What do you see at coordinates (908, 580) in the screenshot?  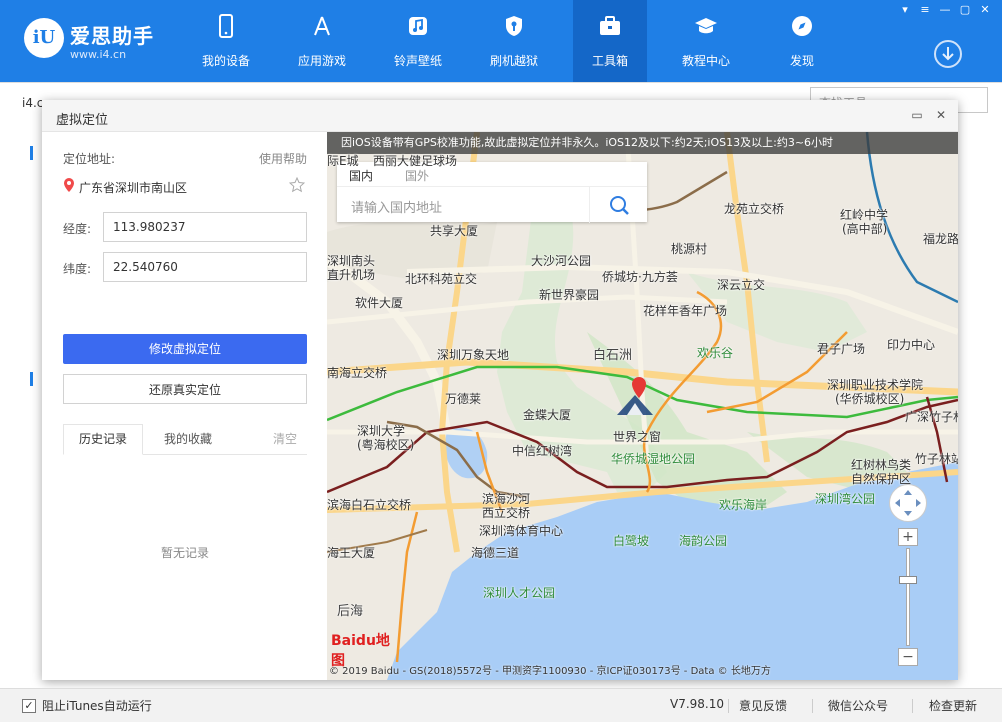 I see `zoom-slider-thumb` at bounding box center [908, 580].